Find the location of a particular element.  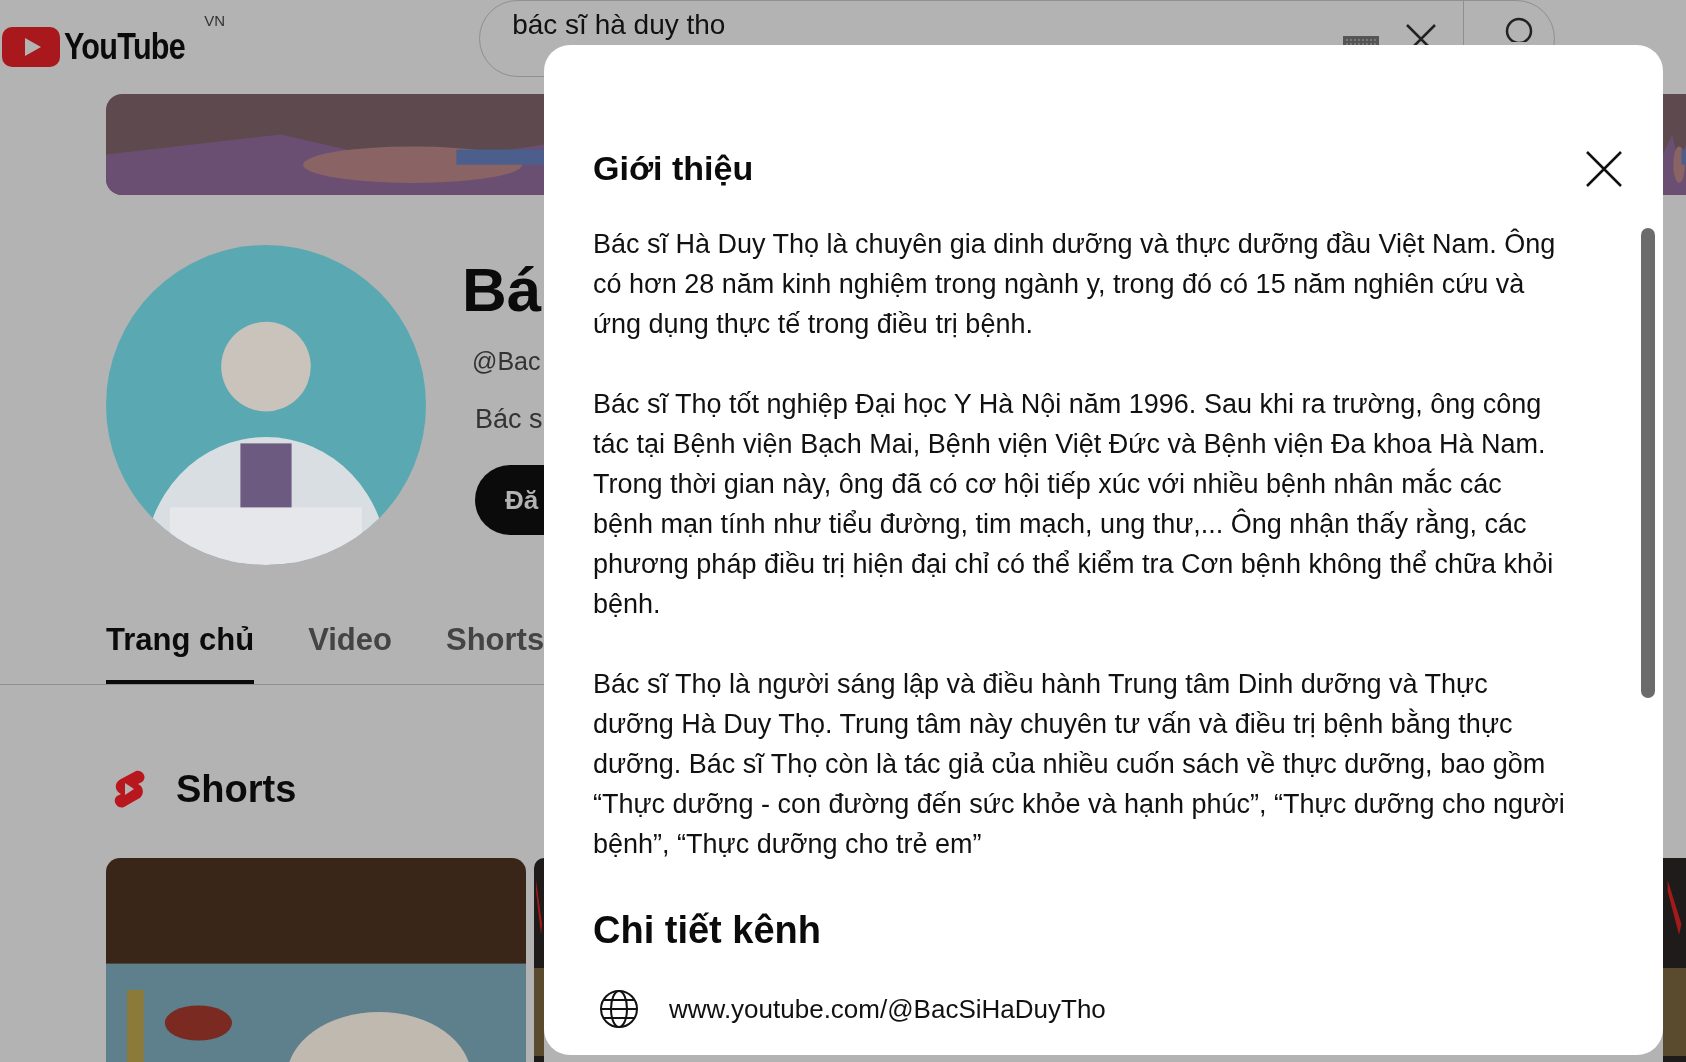

dialog-section-title: Chi tiết kênh is located at coordinates (707, 930).